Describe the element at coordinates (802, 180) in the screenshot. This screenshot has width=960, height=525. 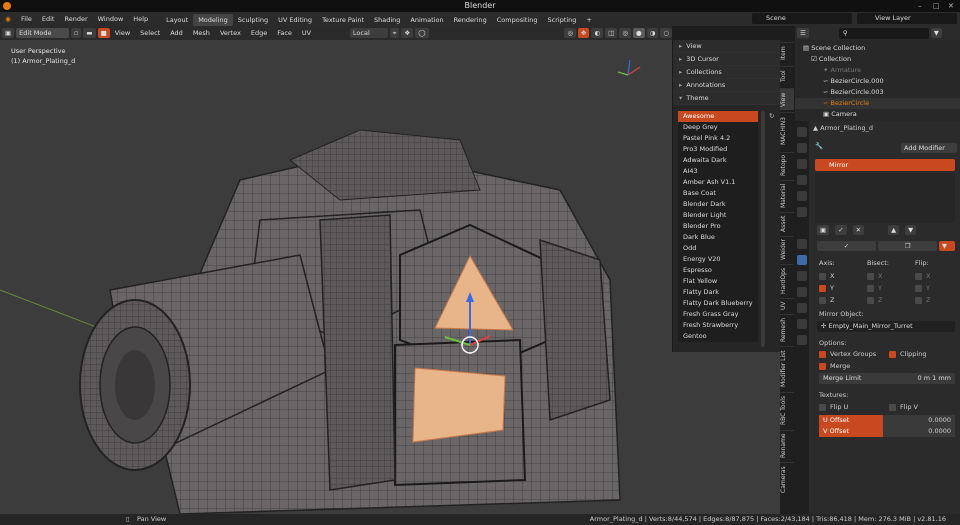
I see `view-layer-tab-icon` at that location.